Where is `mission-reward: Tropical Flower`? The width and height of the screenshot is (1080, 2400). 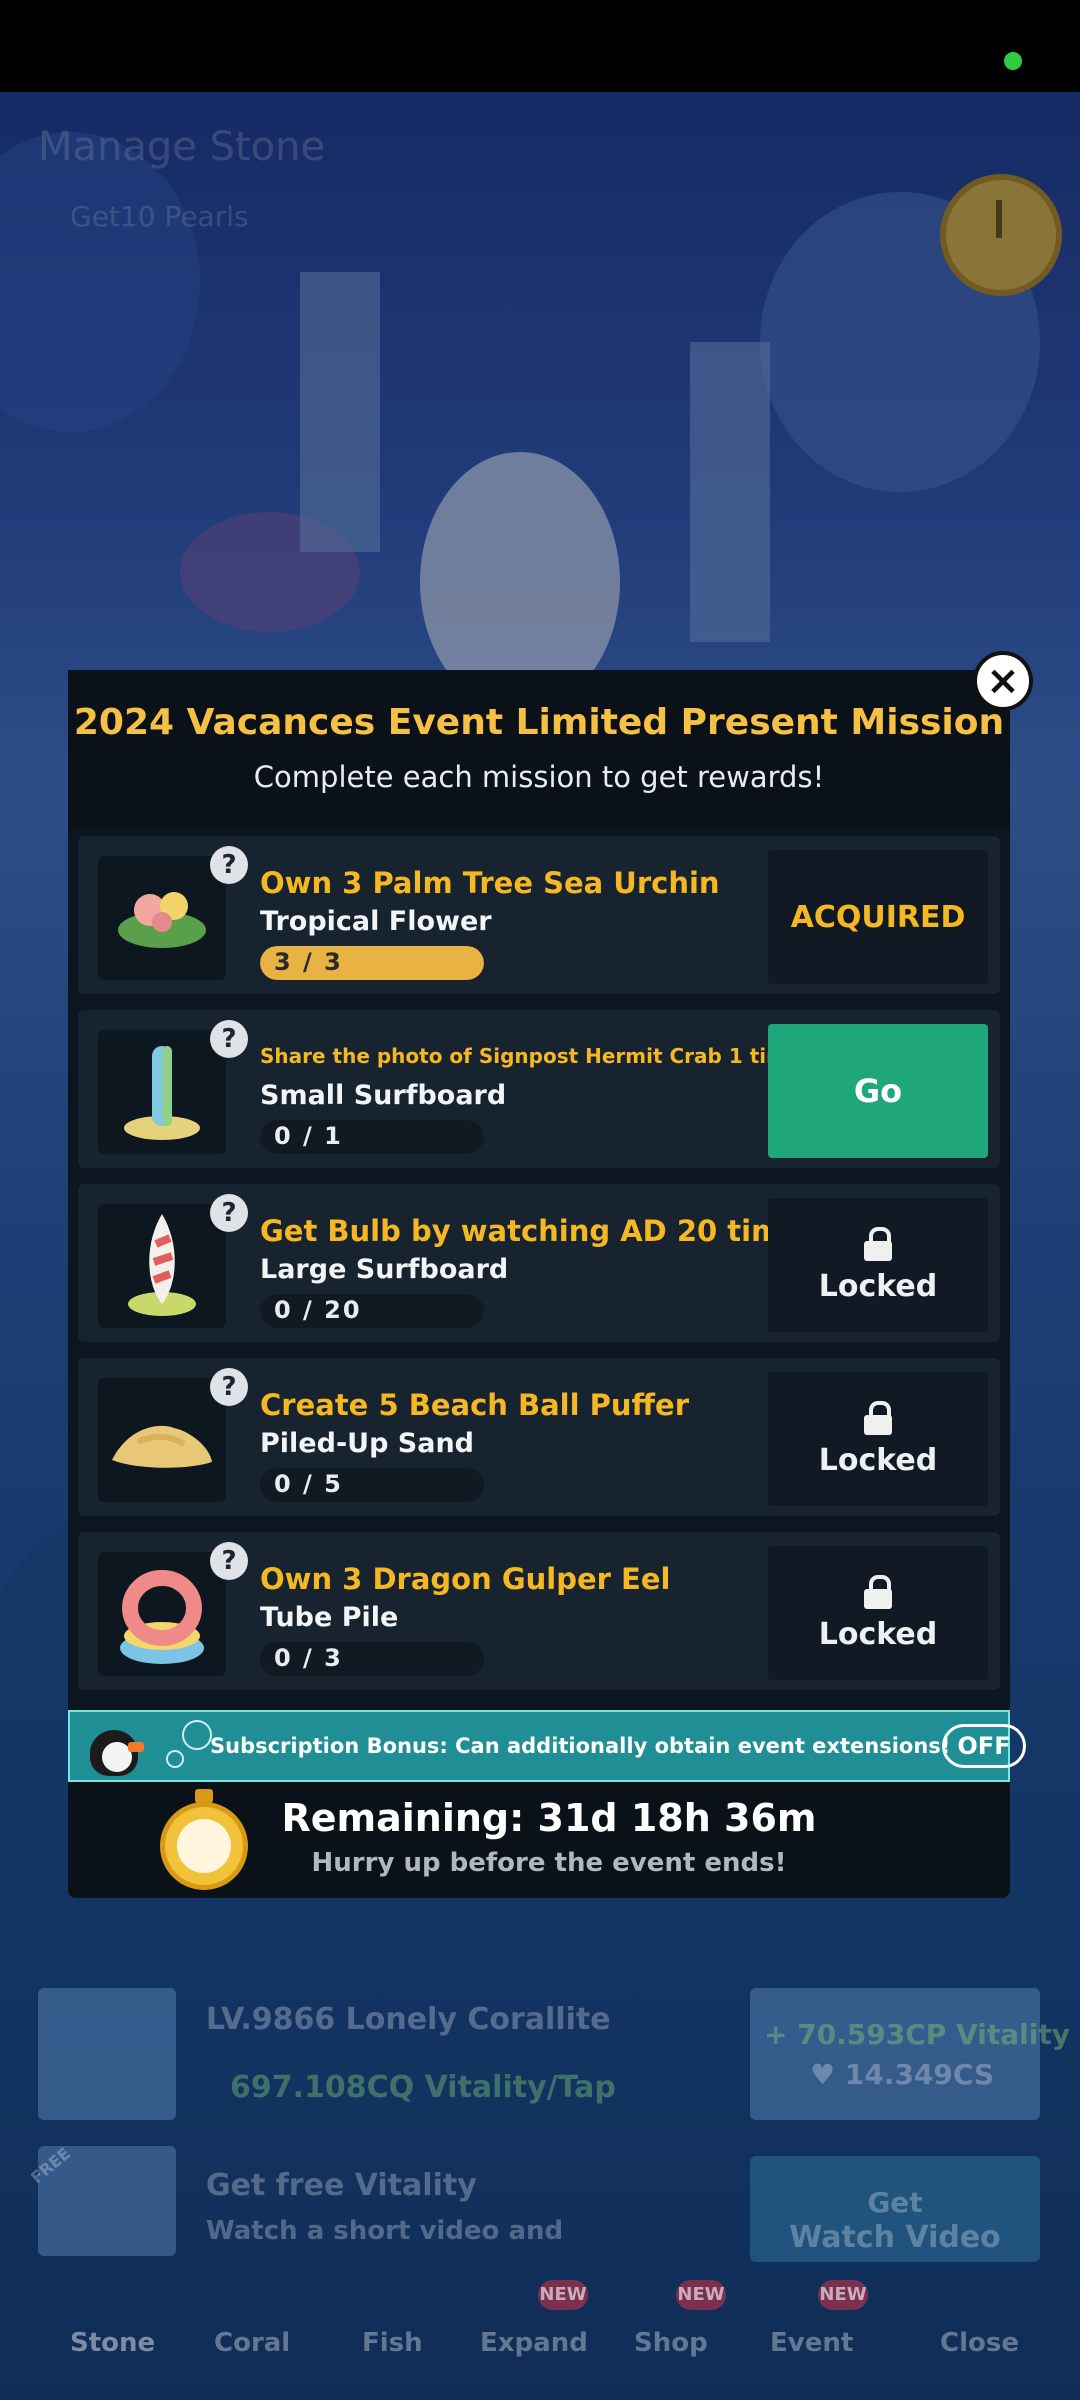
mission-reward: Tropical Flower is located at coordinates (376, 921).